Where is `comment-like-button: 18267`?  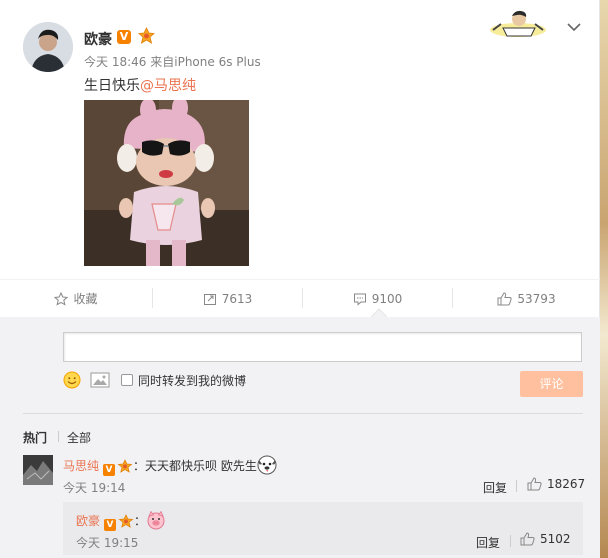
comment-like-button: 18267 is located at coordinates (556, 484).